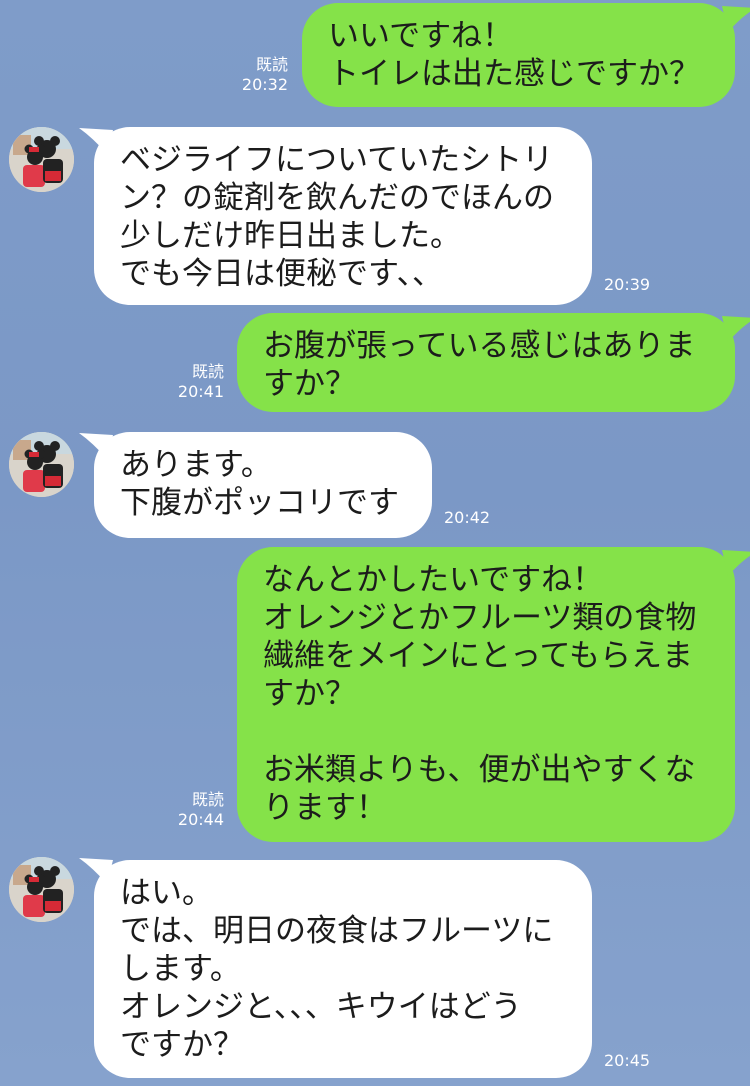 The width and height of the screenshot is (750, 1086). I want to click on message-bubble: あります。 下腹がポッコリです, so click(263, 485).